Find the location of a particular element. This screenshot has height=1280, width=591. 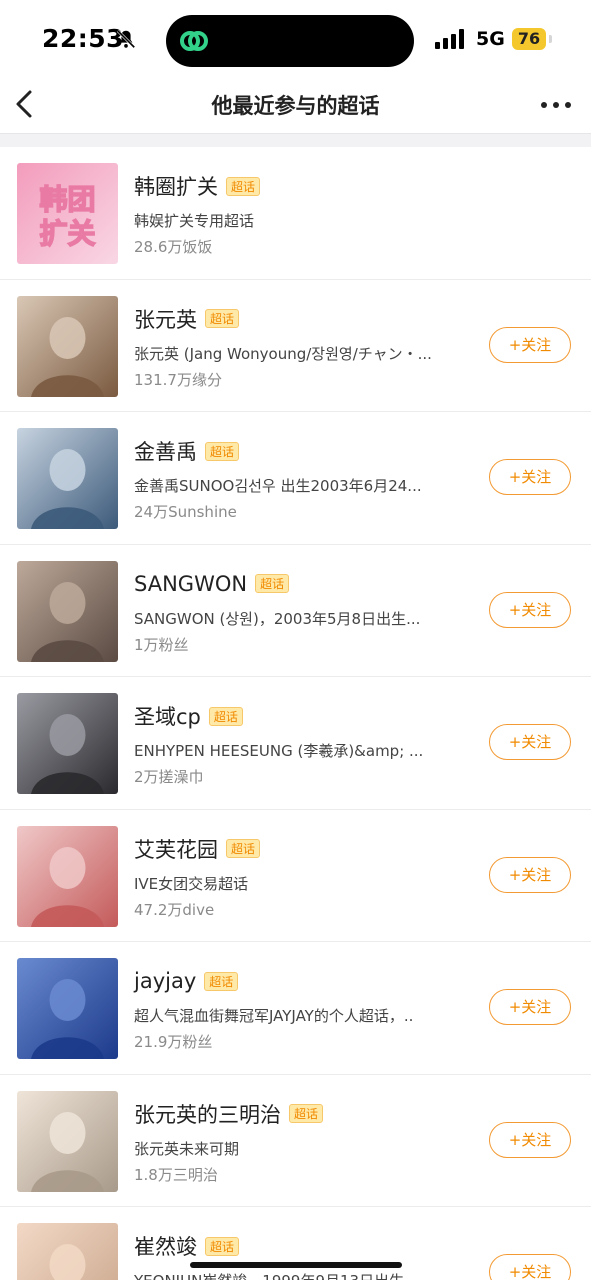

network-type: 5G is located at coordinates (490, 39).